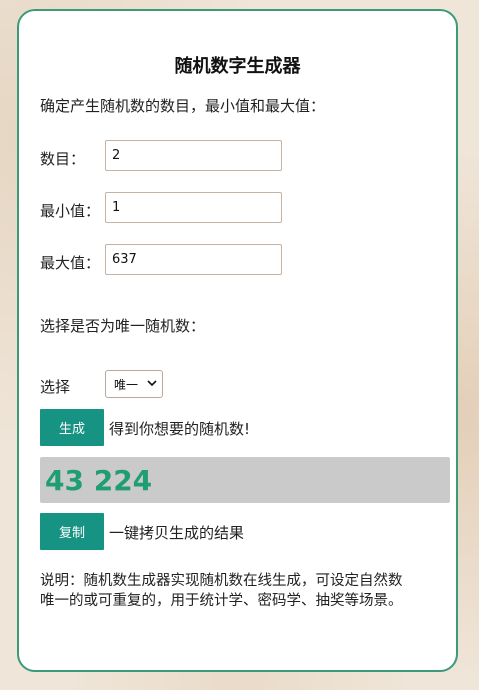 Image resolution: width=479 pixels, height=690 pixels. What do you see at coordinates (72, 427) in the screenshot?
I see `generate-button: 生成` at bounding box center [72, 427].